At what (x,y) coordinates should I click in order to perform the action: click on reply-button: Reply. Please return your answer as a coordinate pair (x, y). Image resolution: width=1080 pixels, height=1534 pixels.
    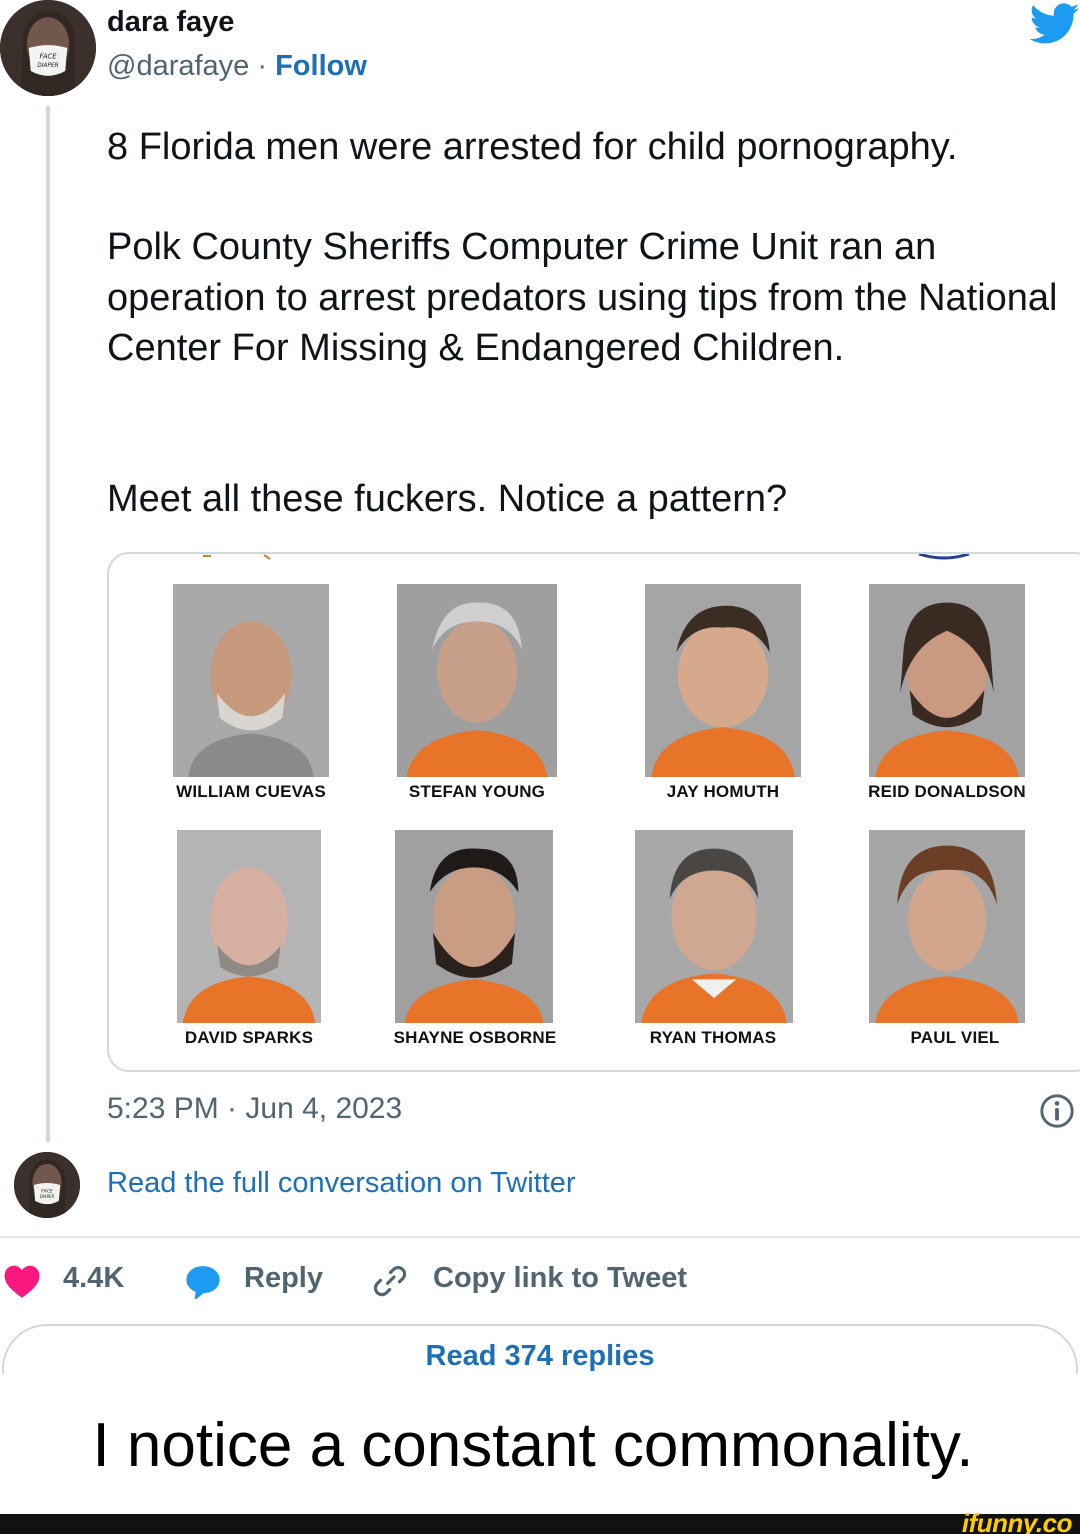
    Looking at the image, I should click on (283, 1278).